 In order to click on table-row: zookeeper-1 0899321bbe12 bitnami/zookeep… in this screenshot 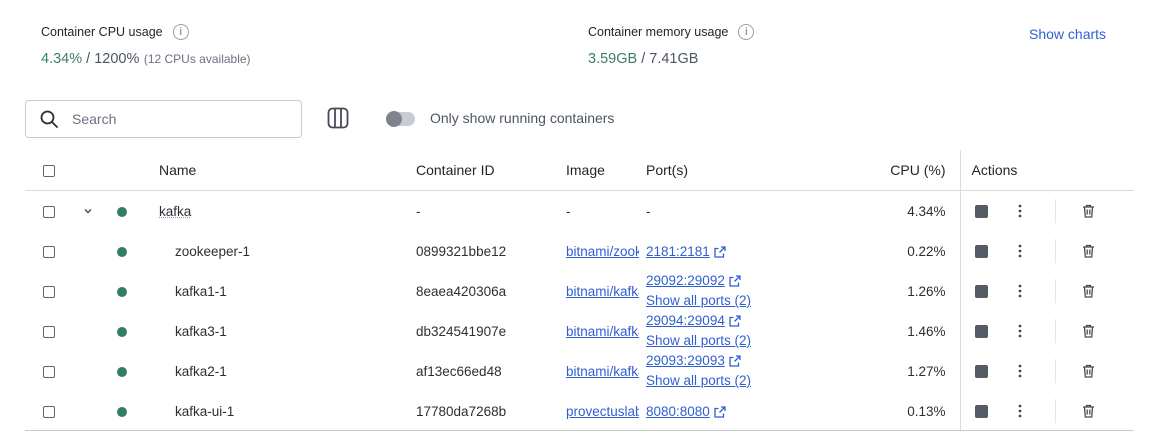, I will do `click(579, 251)`.